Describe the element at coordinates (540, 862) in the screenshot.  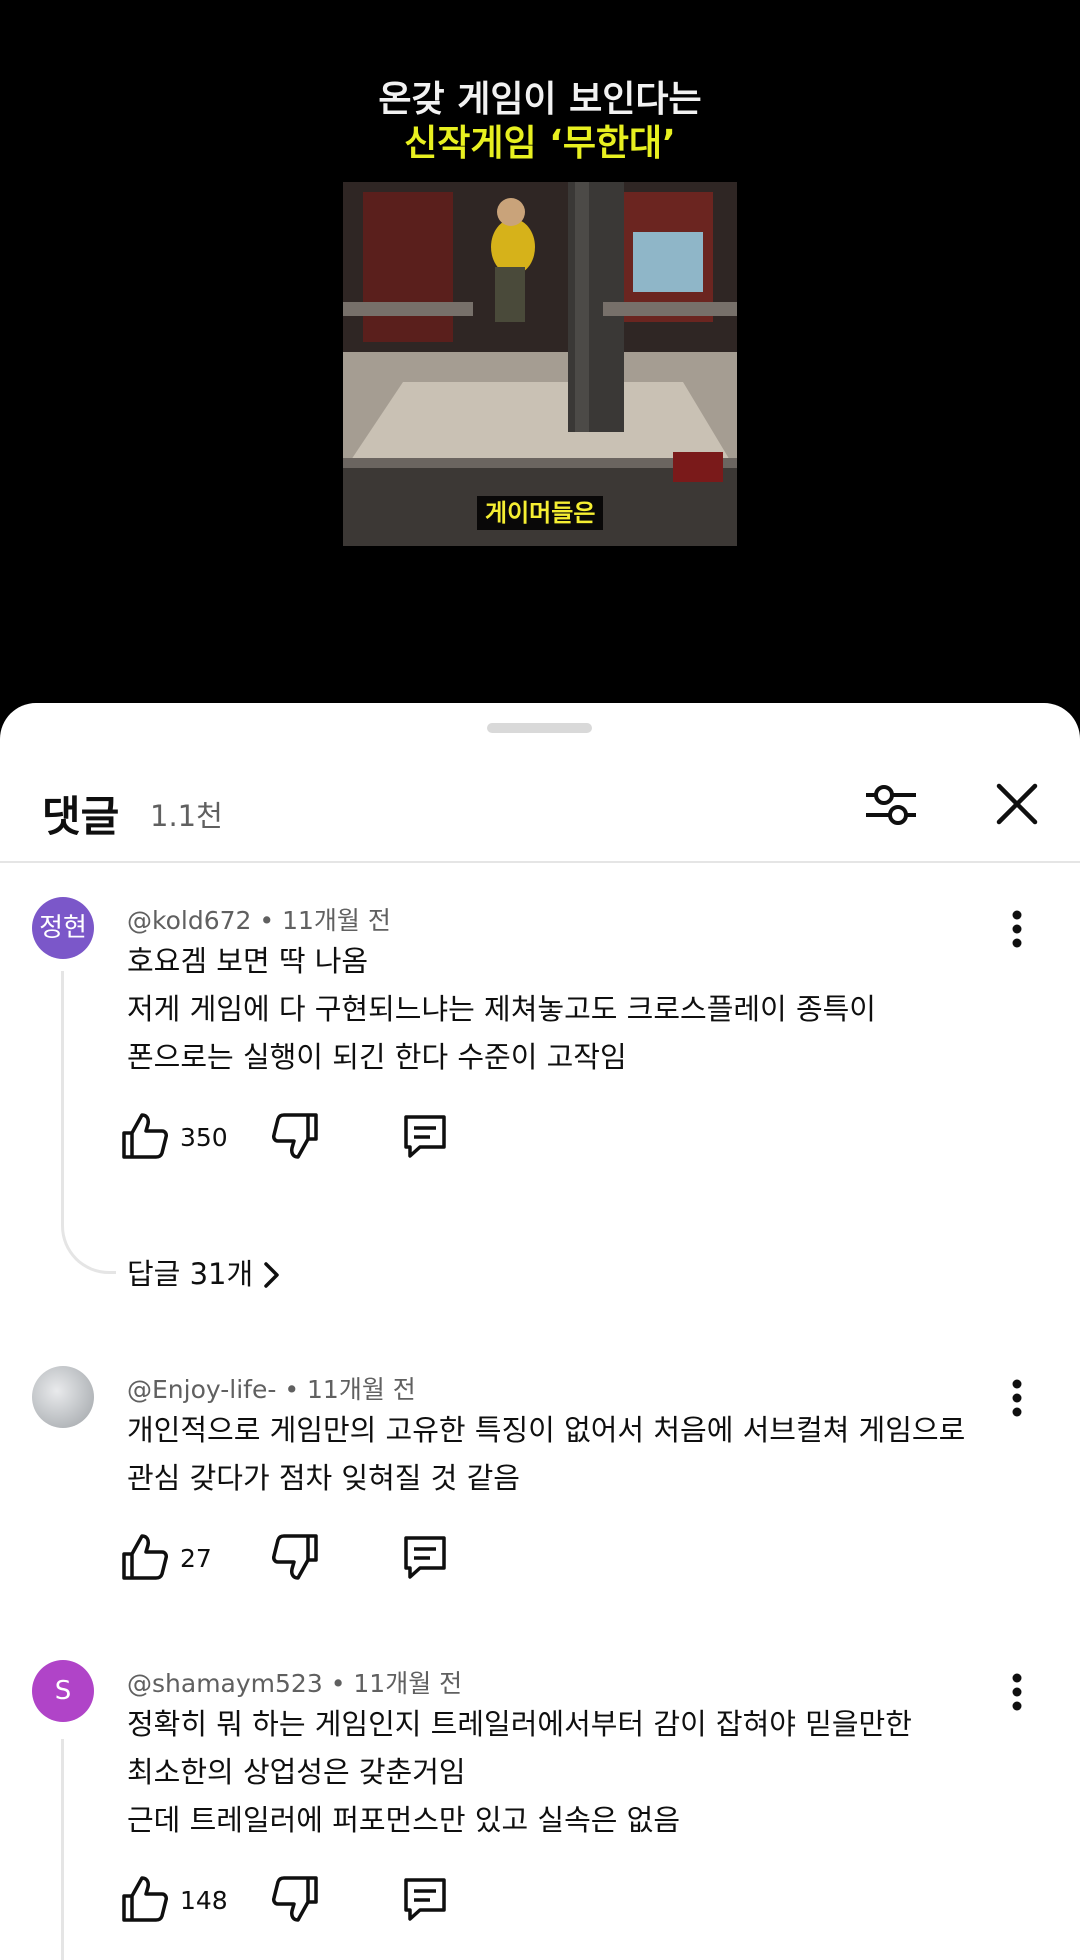
I see `header-divider` at that location.